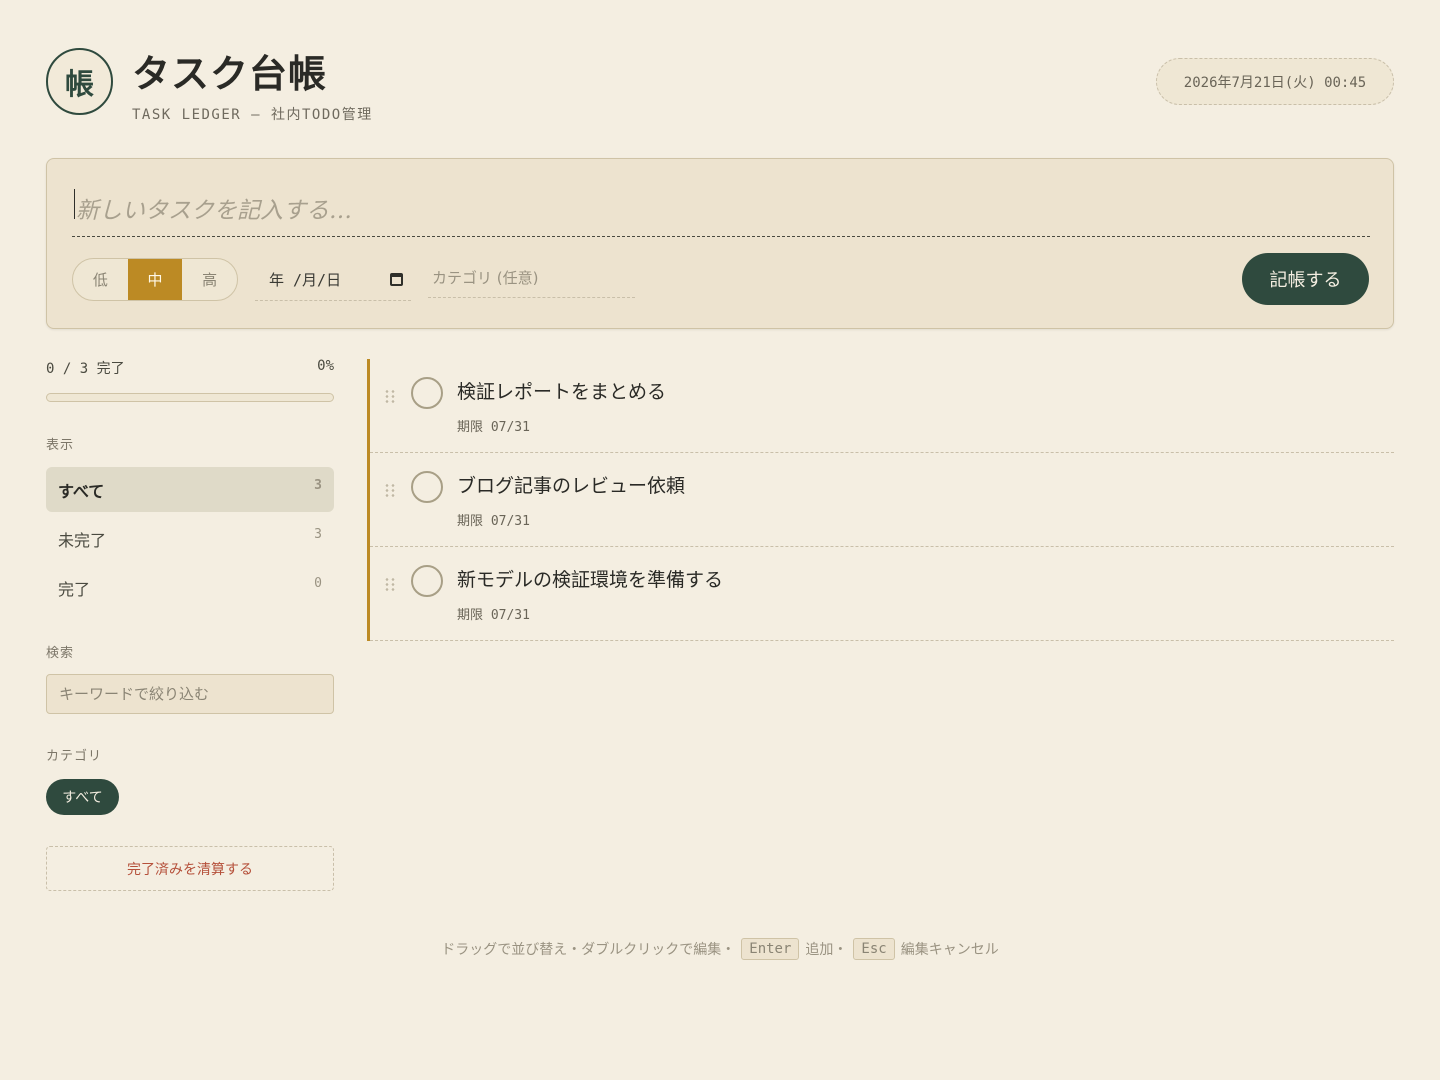 This screenshot has width=1440, height=1080. I want to click on priority-high: 高, so click(209, 279).